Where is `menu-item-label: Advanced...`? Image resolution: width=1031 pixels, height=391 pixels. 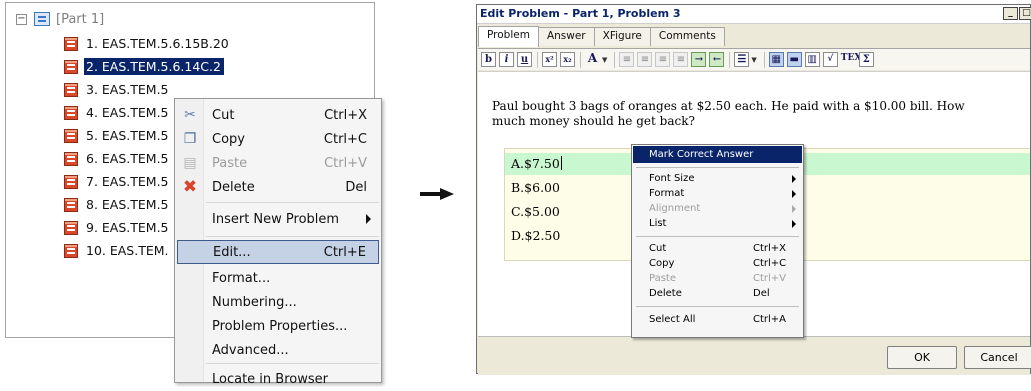 menu-item-label: Advanced... is located at coordinates (250, 350).